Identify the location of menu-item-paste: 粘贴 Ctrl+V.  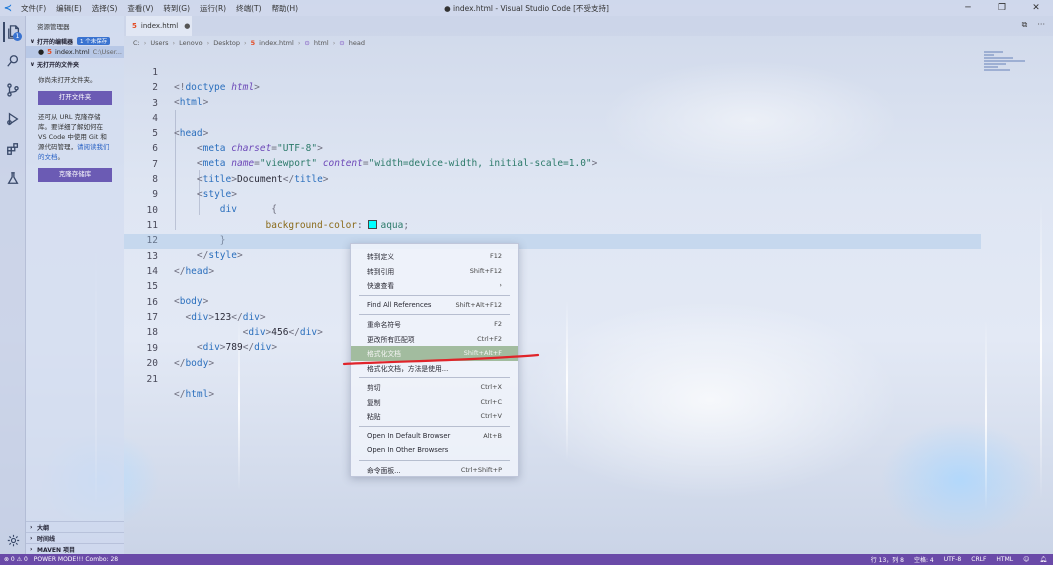
(434, 416).